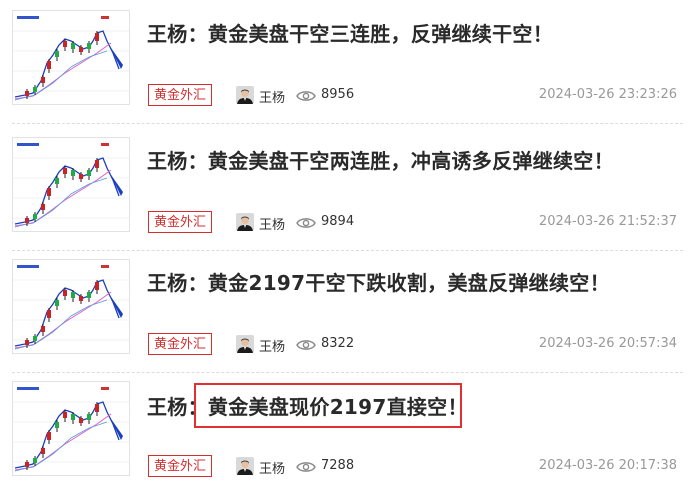 The width and height of the screenshot is (693, 503). Describe the element at coordinates (378, 281) in the screenshot. I see `article-title: 王杨：黄金2197干空下跌收割，美盘反弹继续空！` at that location.